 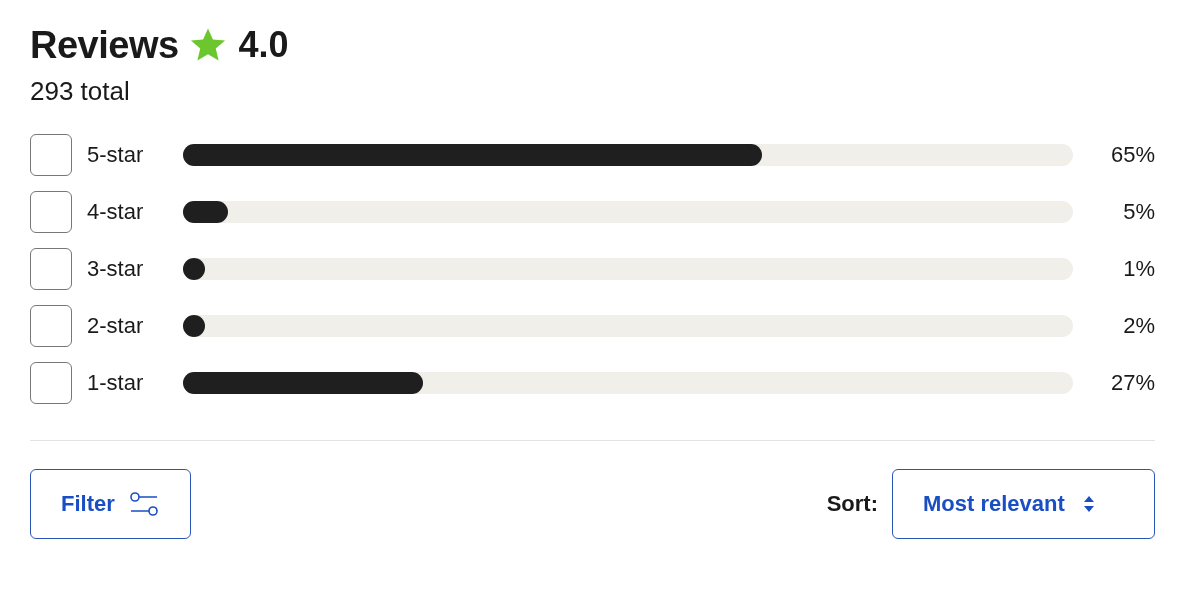 I want to click on percent-text: 5%, so click(x=1138, y=212).